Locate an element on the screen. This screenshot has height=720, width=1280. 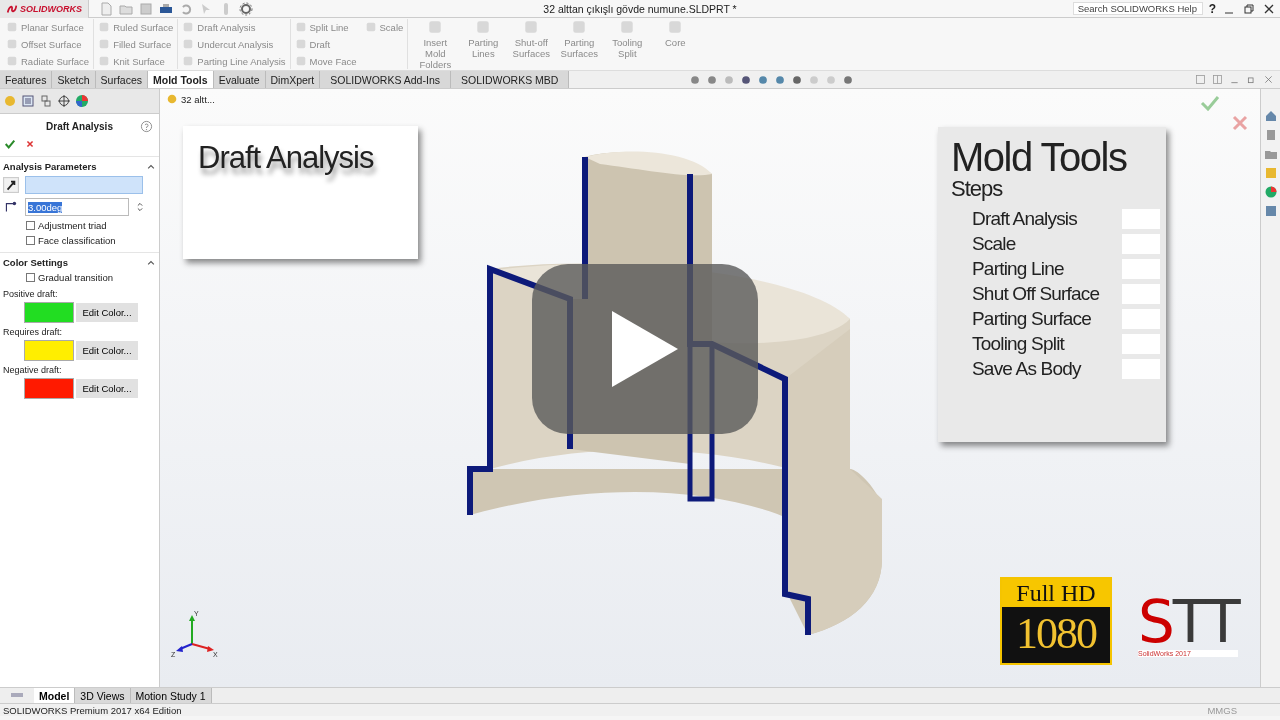
command-tab: Evaluate is located at coordinates (239, 79).